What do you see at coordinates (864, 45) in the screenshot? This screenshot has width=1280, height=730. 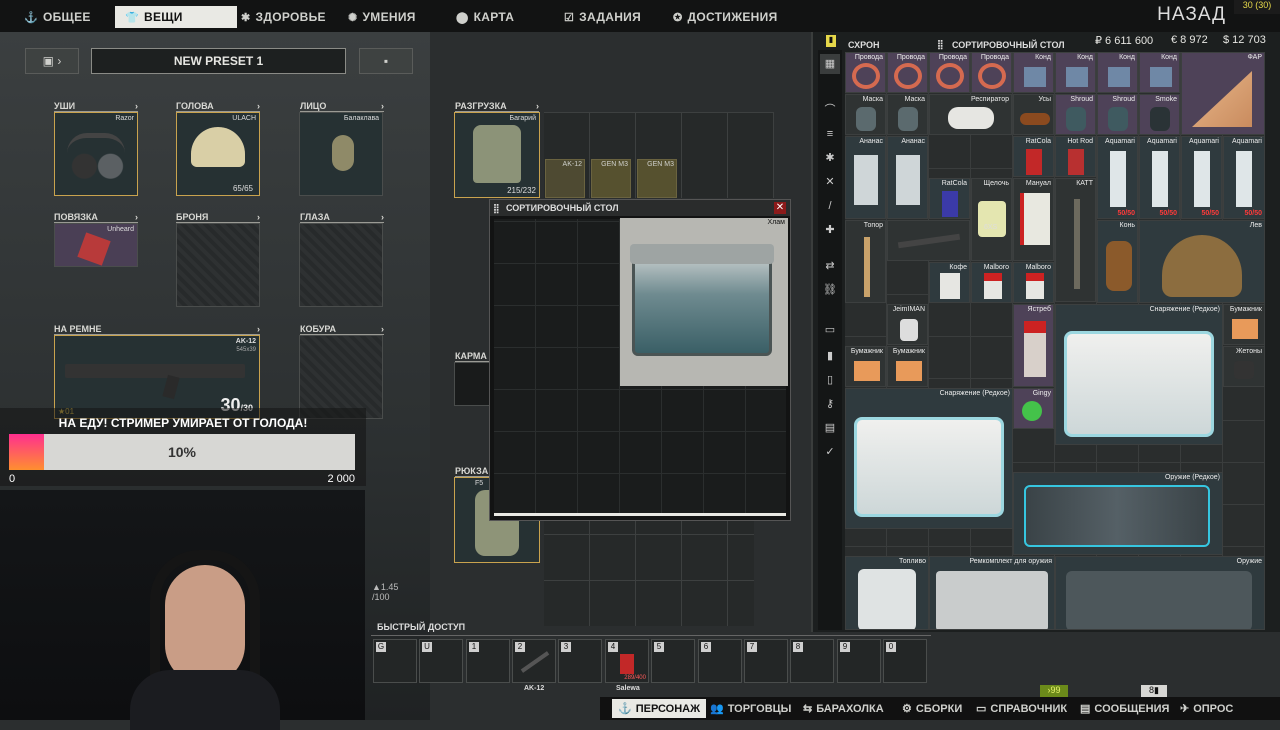 I see `tab-stash: СХРОН` at bounding box center [864, 45].